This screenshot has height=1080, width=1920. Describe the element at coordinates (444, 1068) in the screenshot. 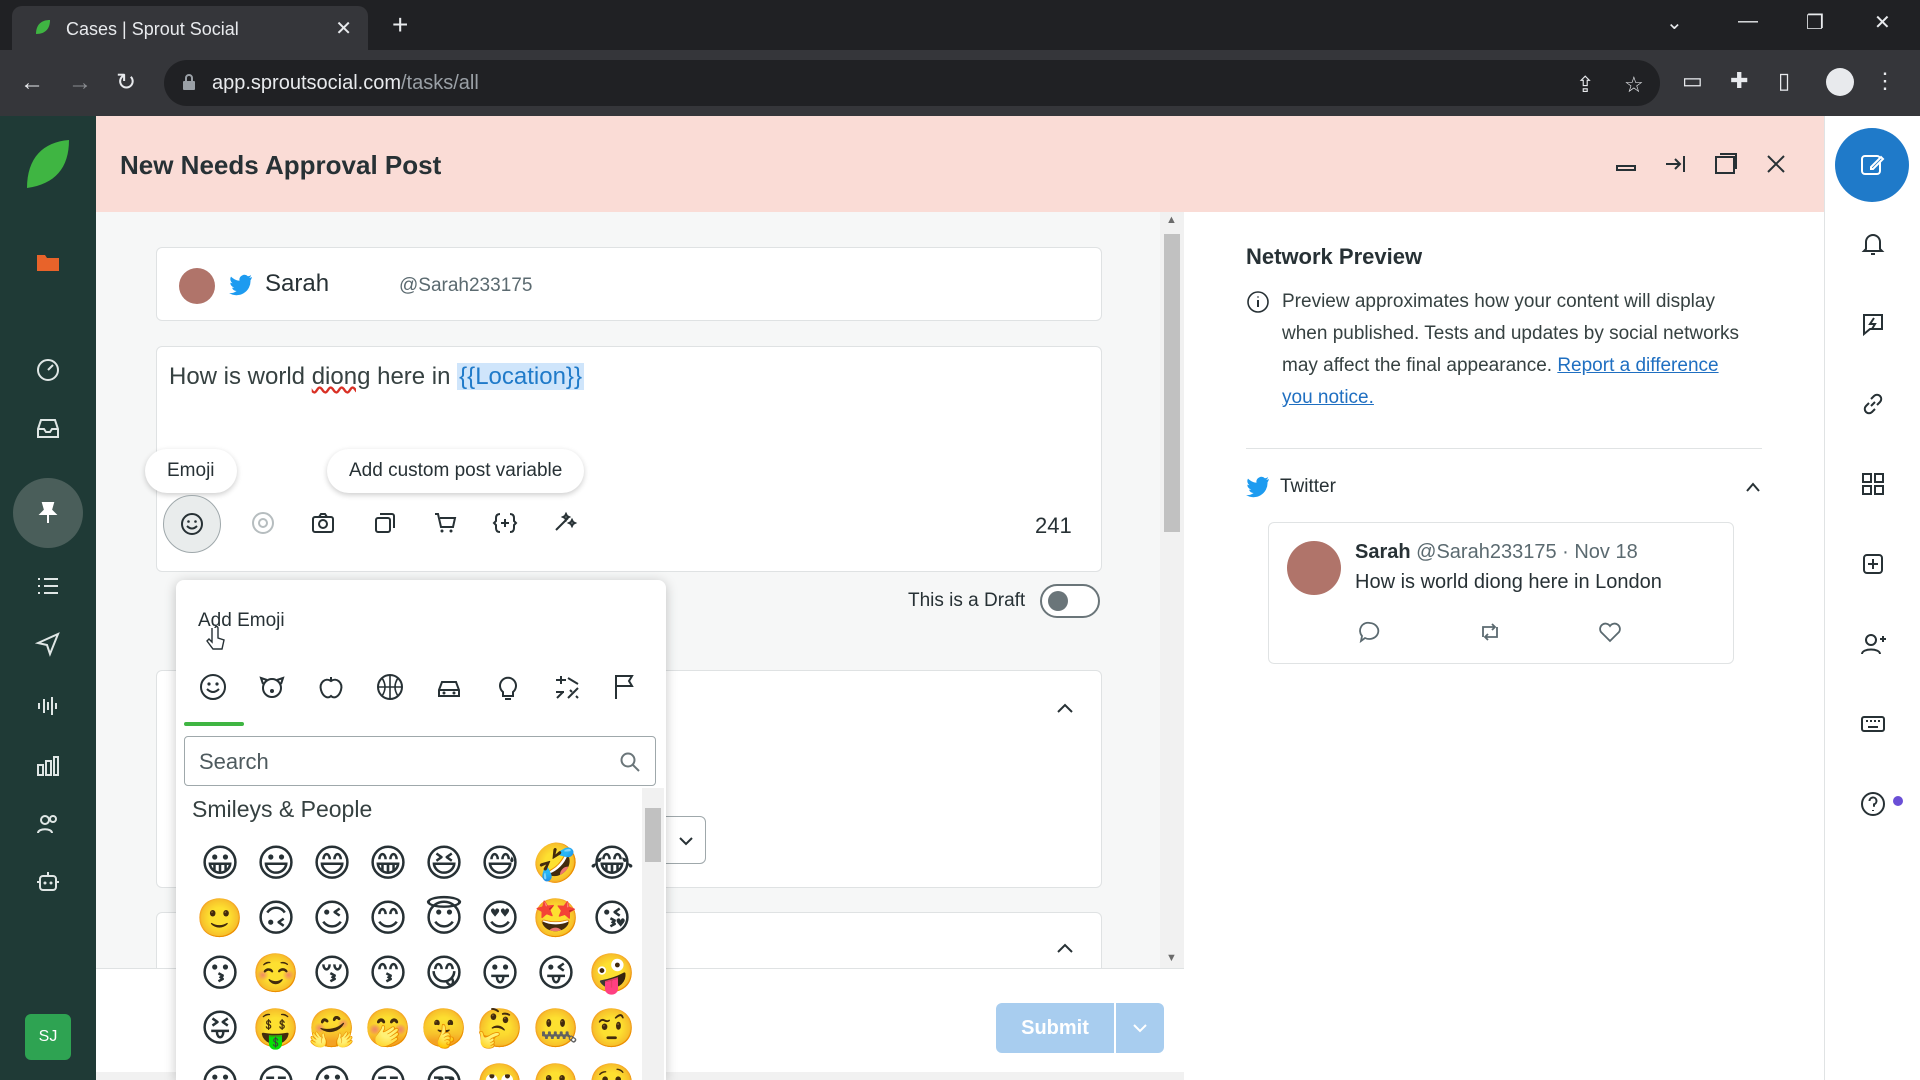

I see `emoji-option: 😒` at that location.